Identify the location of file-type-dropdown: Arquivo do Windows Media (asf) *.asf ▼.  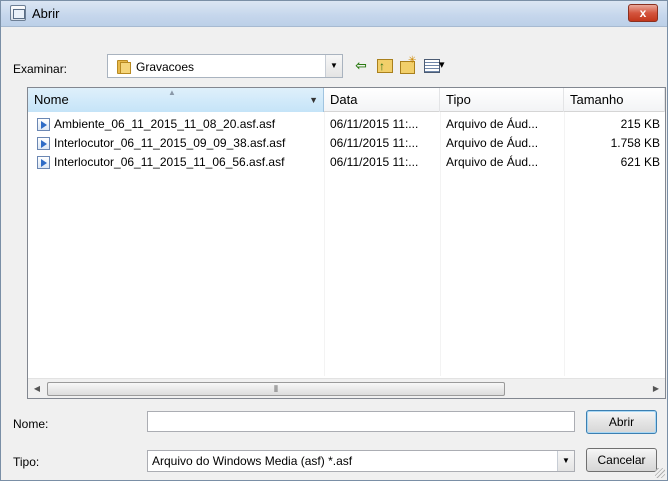
(361, 461).